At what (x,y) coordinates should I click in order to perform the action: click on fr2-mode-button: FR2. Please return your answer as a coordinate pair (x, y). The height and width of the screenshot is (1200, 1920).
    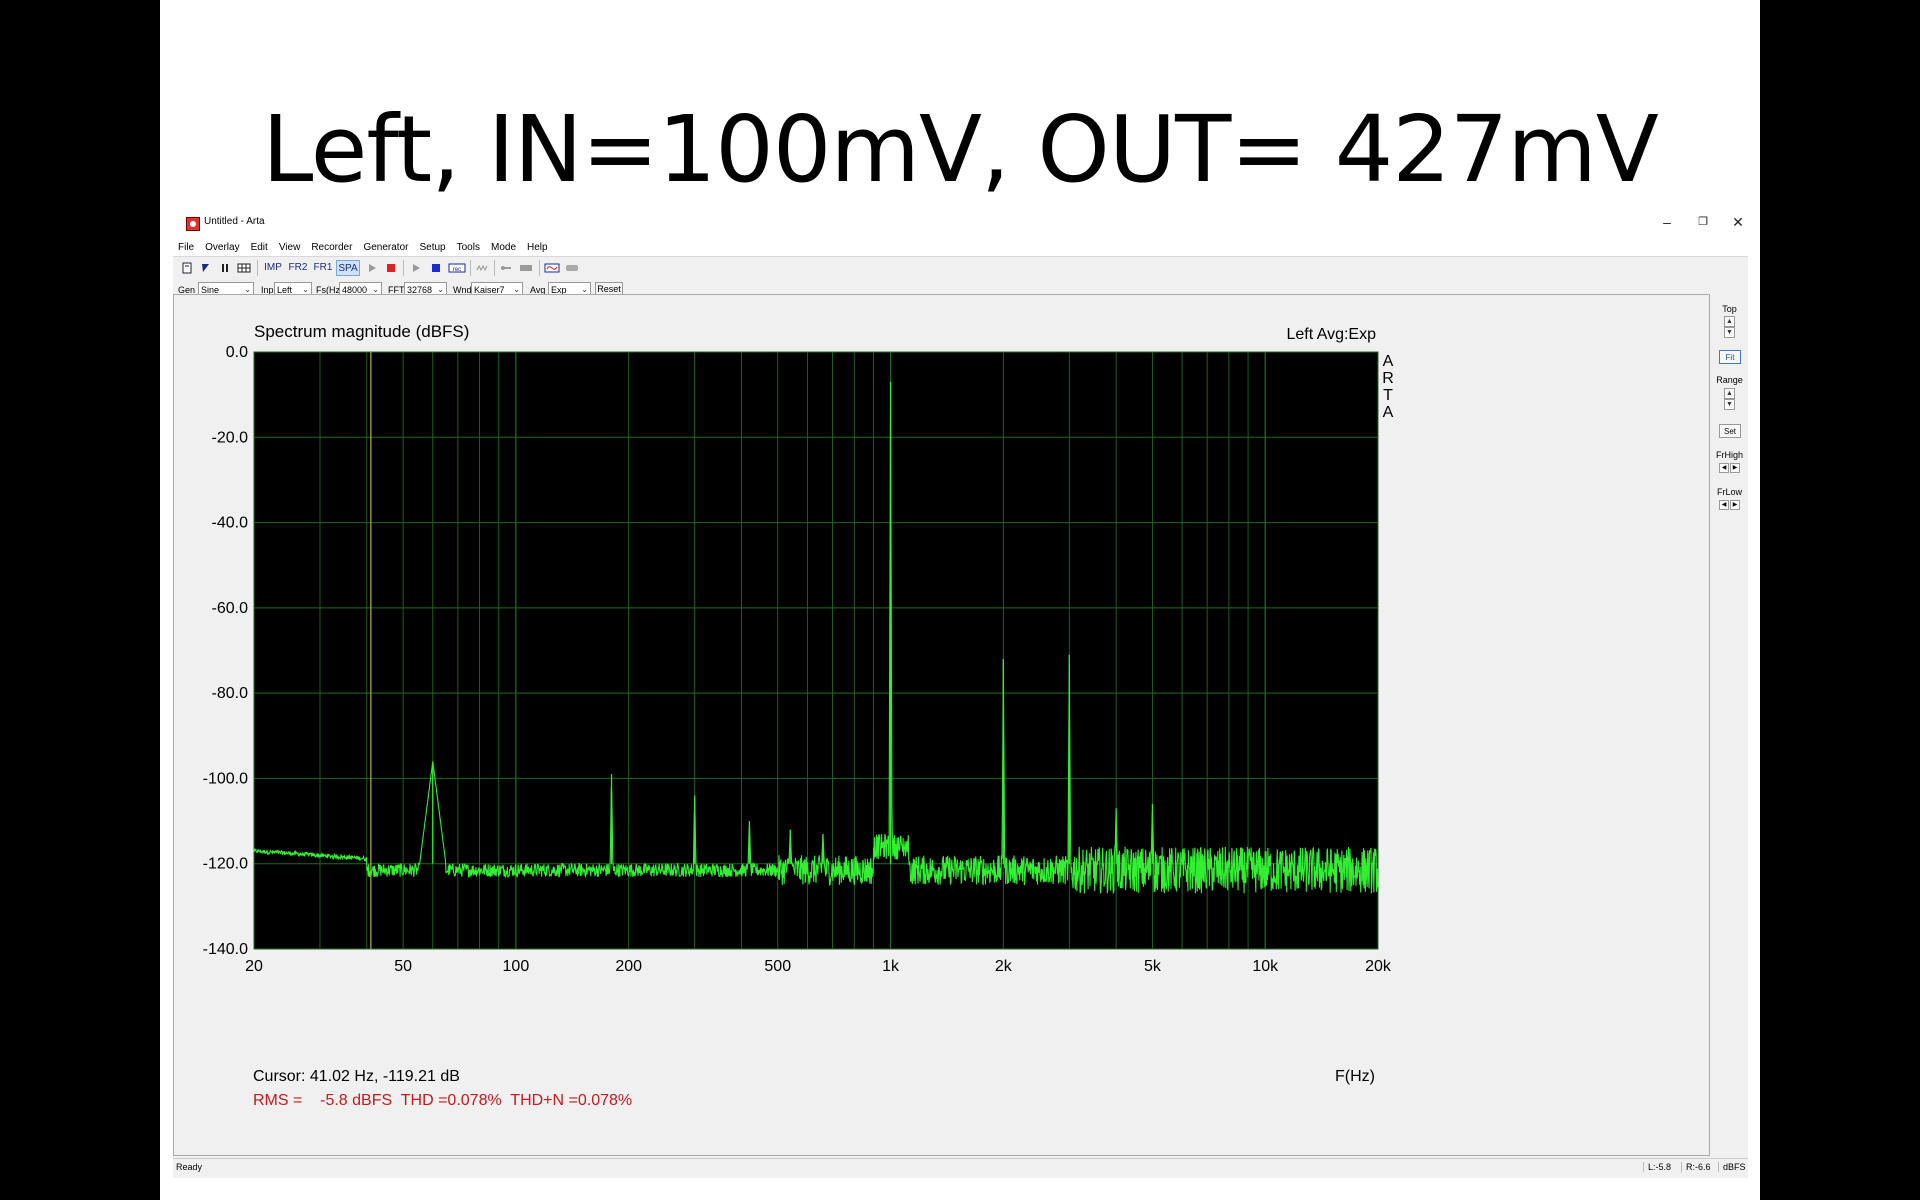
    Looking at the image, I should click on (298, 268).